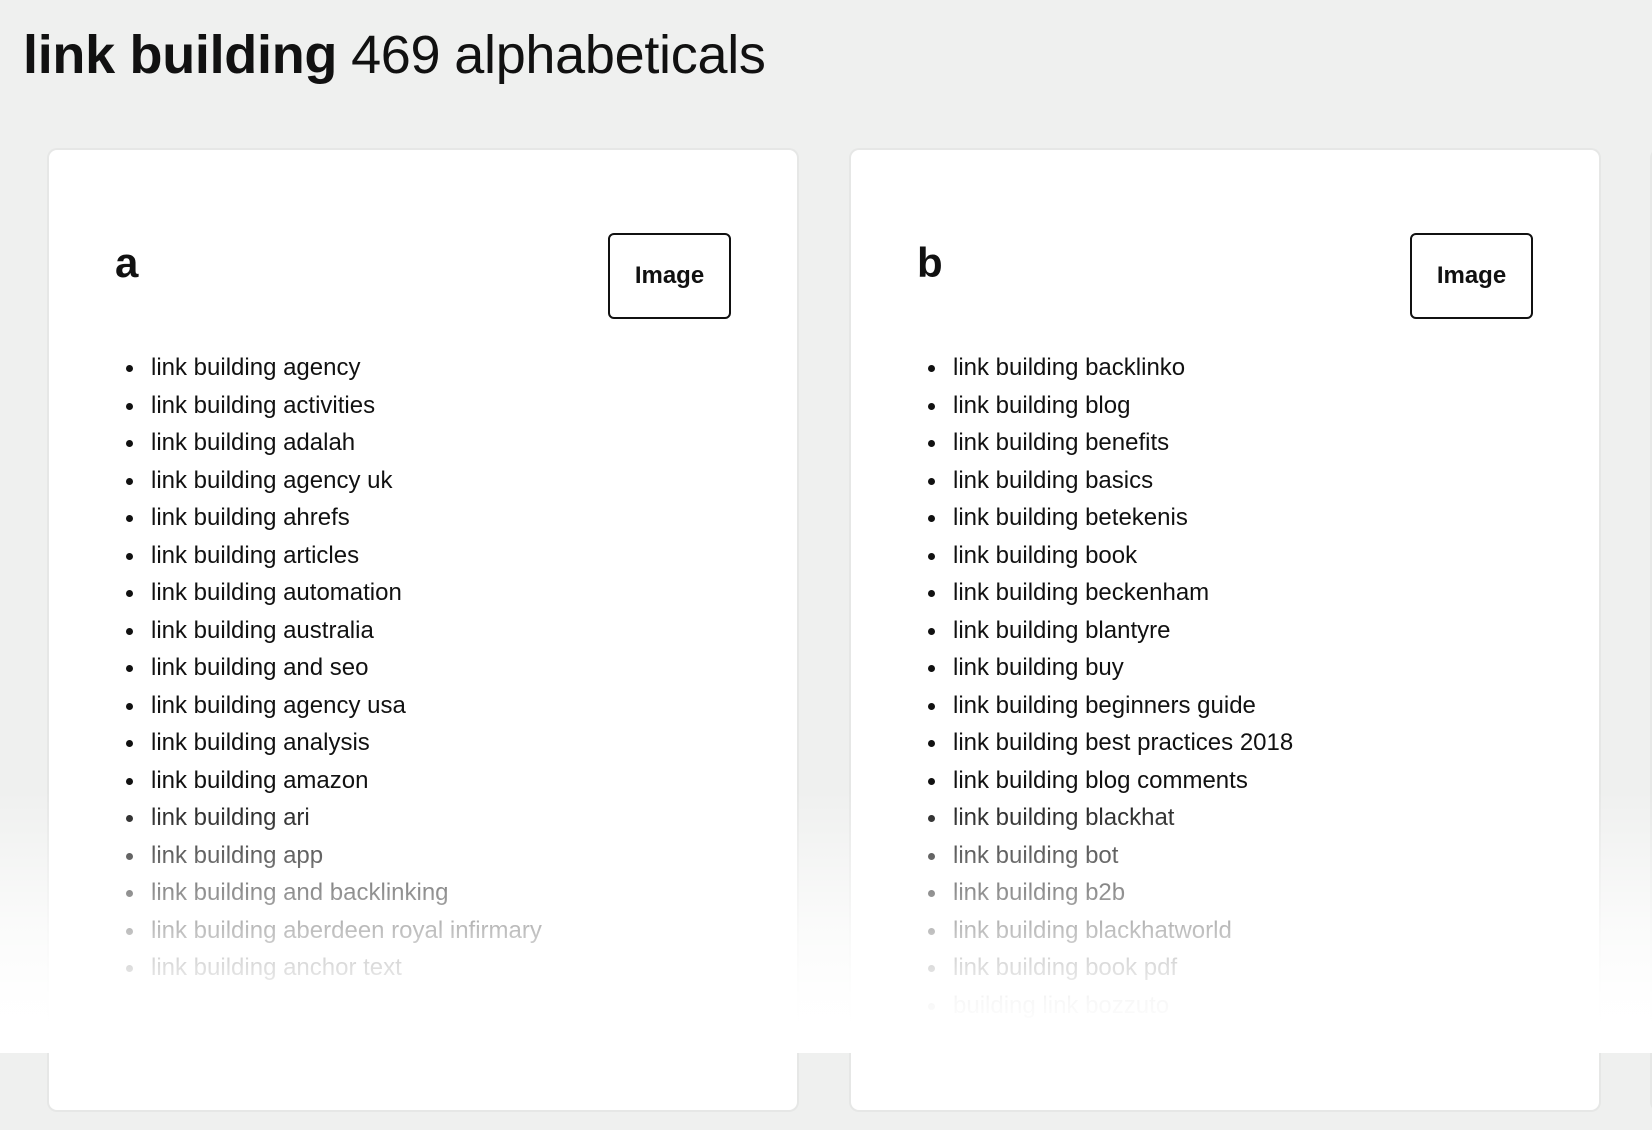 This screenshot has height=1130, width=1652. I want to click on keyword-list-item: link building ahrefs, so click(334, 518).